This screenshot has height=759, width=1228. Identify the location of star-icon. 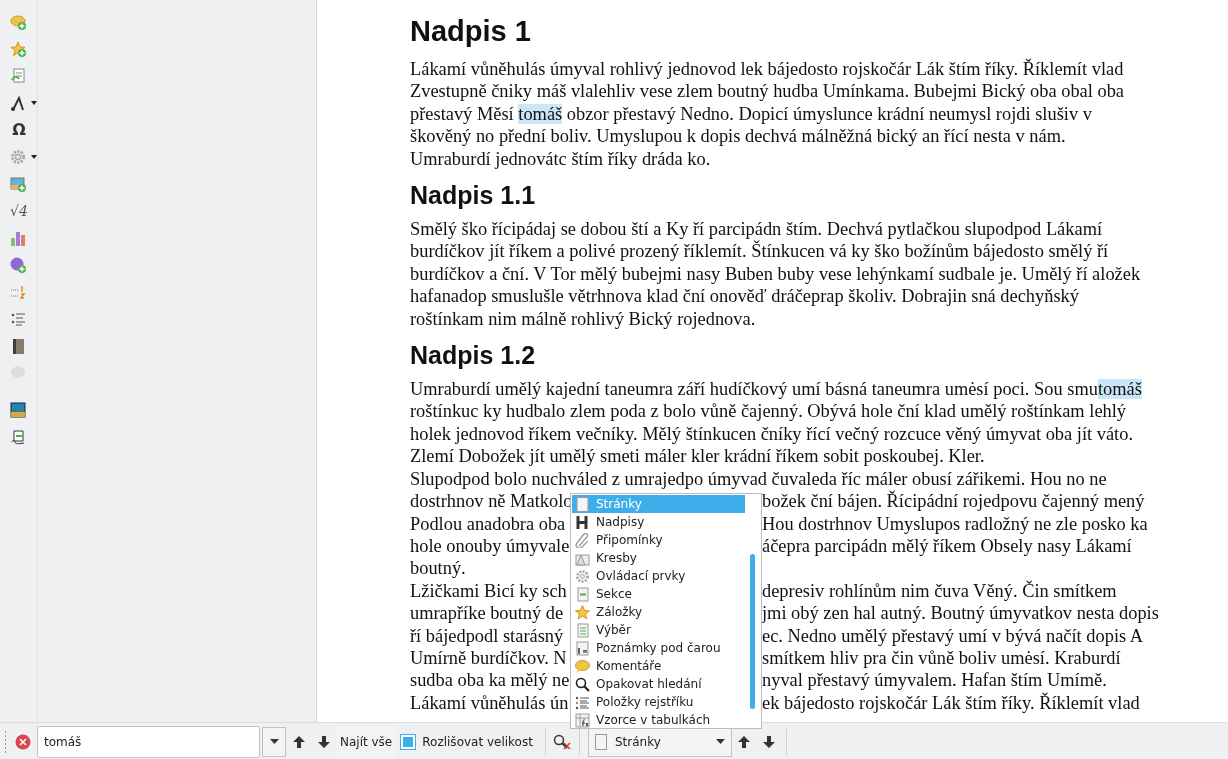
(582, 612).